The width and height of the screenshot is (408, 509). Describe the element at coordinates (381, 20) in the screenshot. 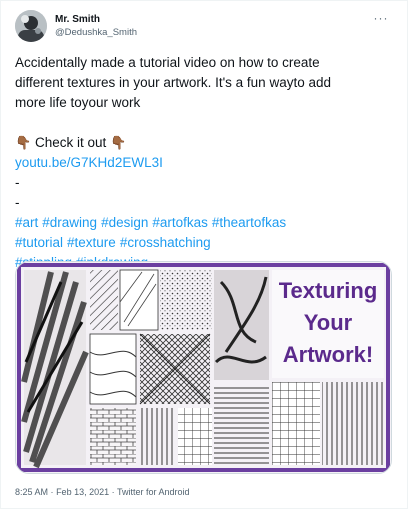

I see `more-options-icon: ···` at that location.